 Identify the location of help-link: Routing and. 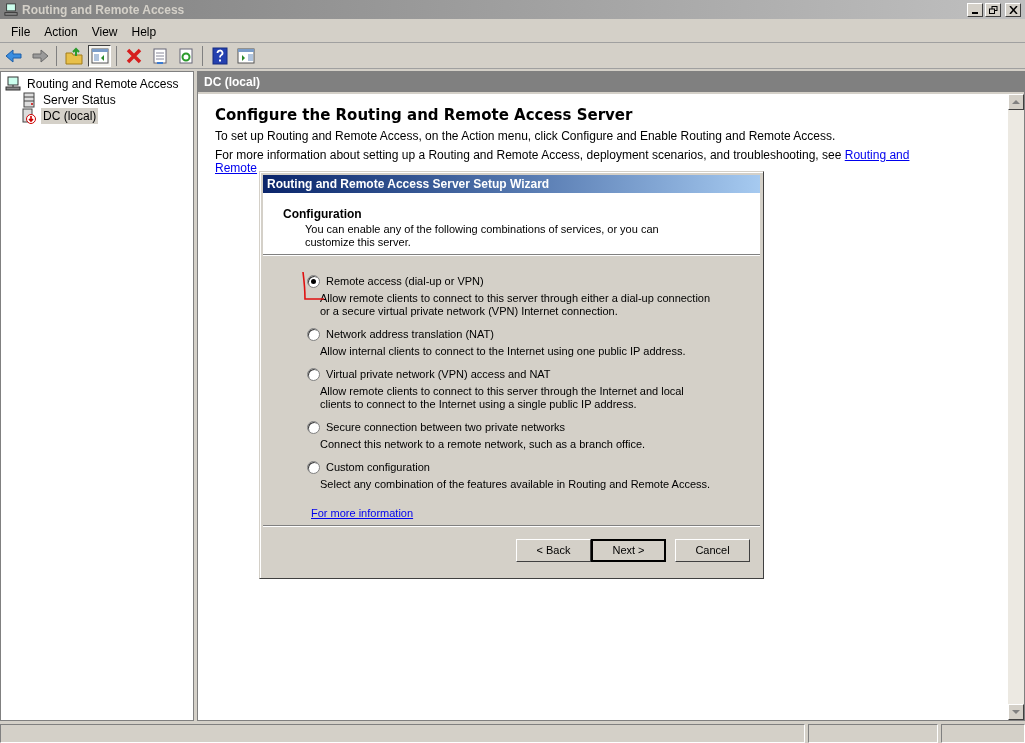
(877, 155).